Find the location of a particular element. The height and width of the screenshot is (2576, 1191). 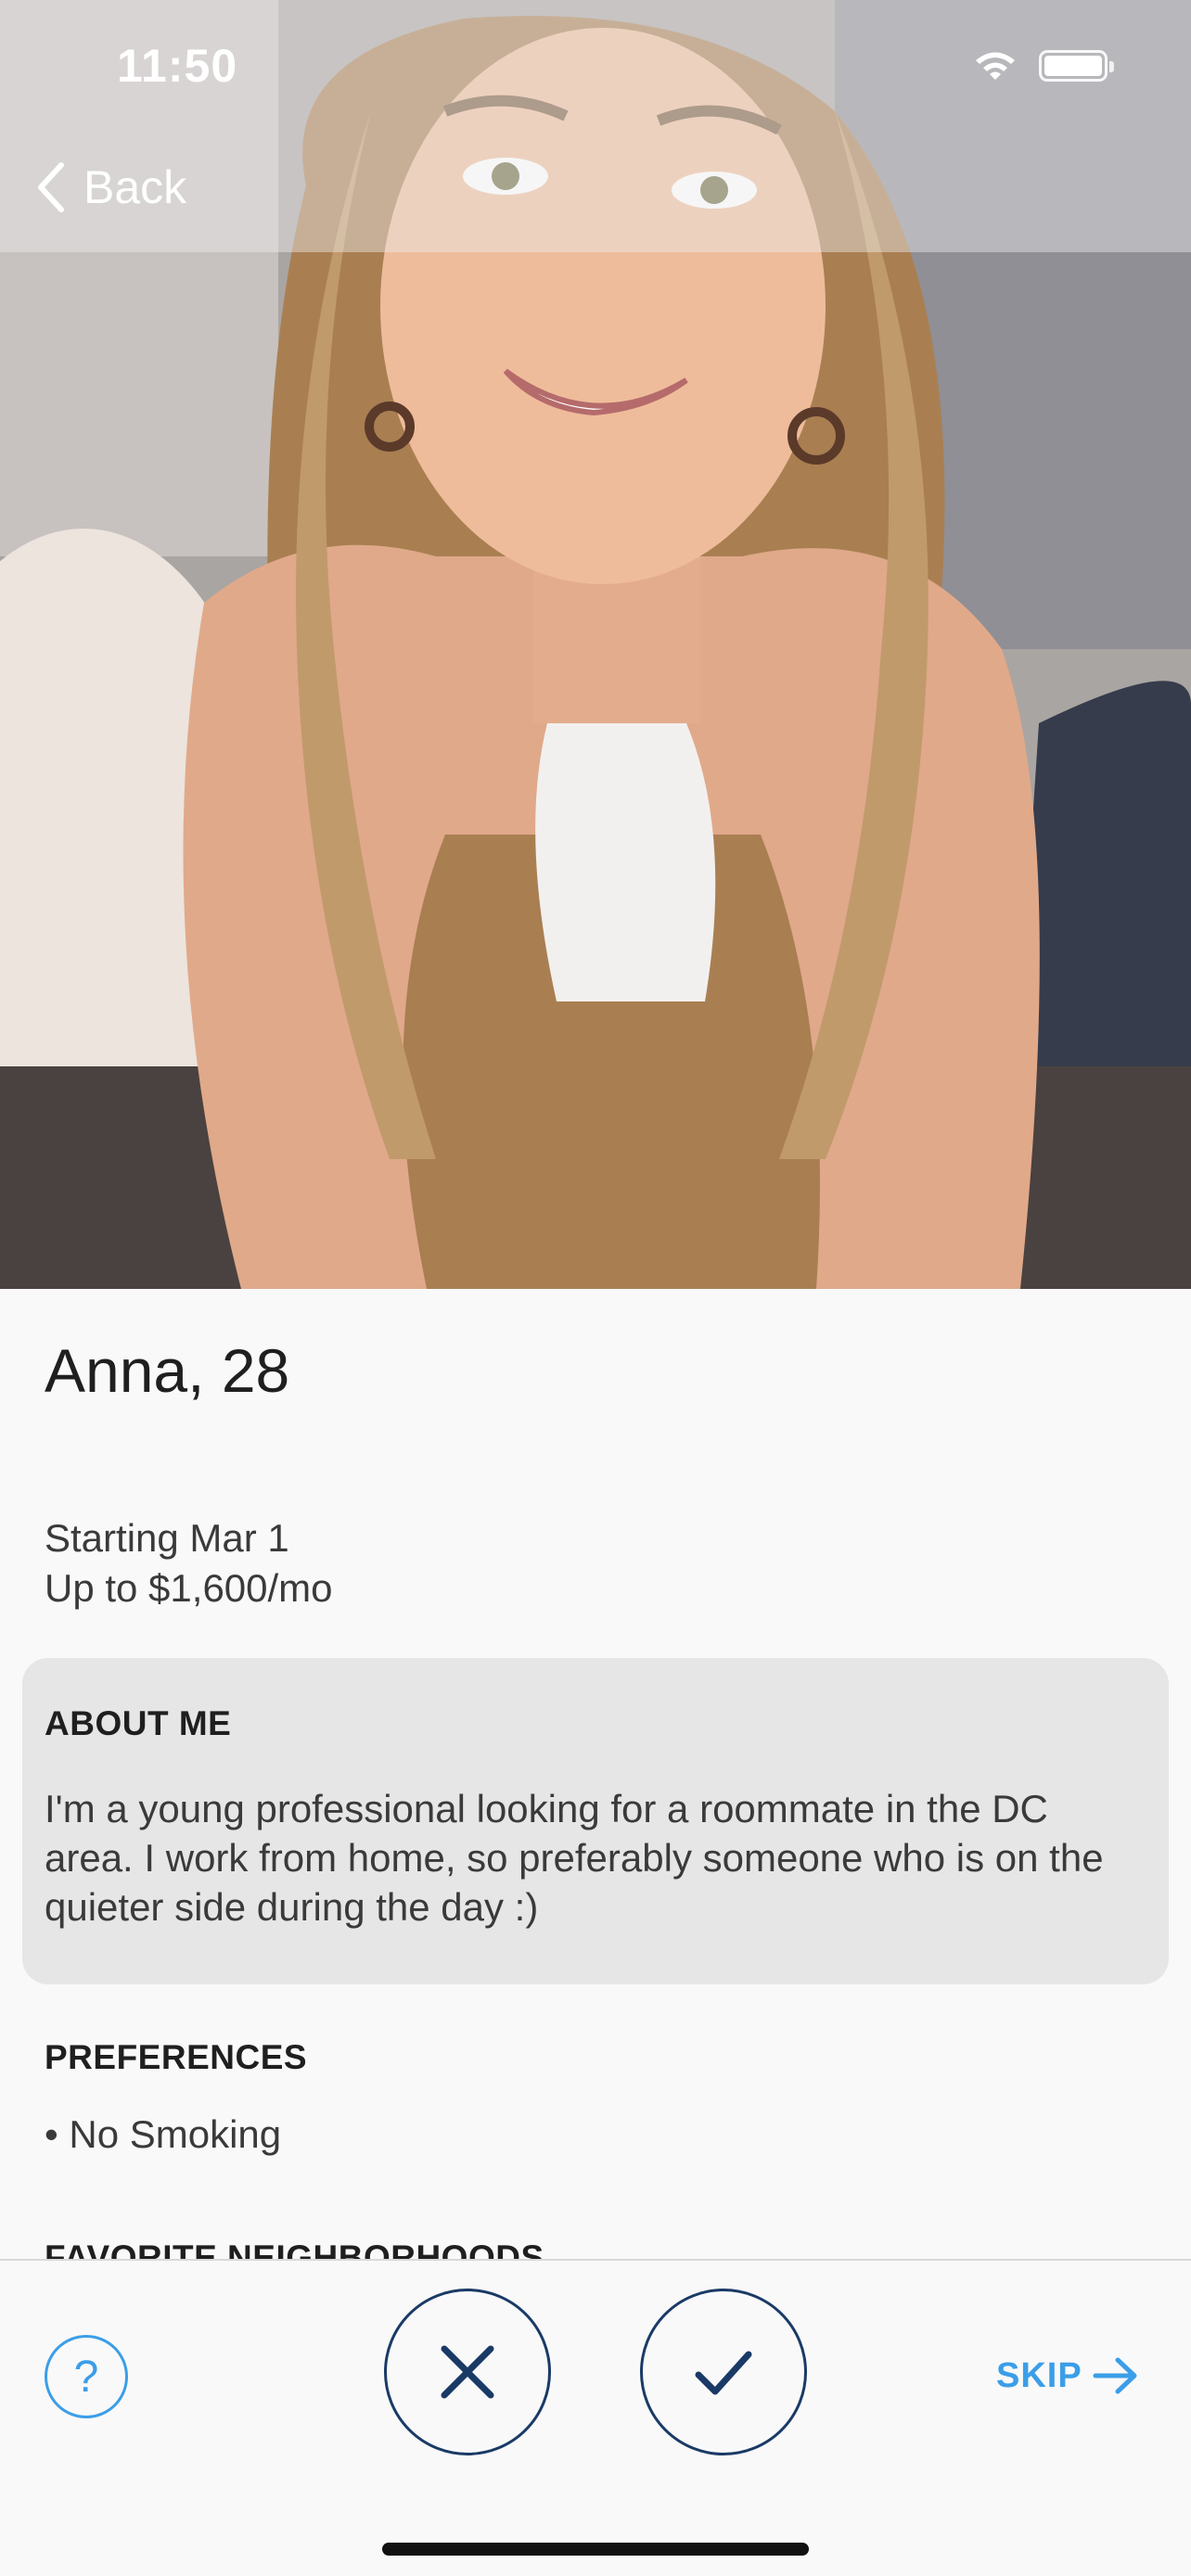

bottom-action-bar: ? SKIP is located at coordinates (595, 2418).